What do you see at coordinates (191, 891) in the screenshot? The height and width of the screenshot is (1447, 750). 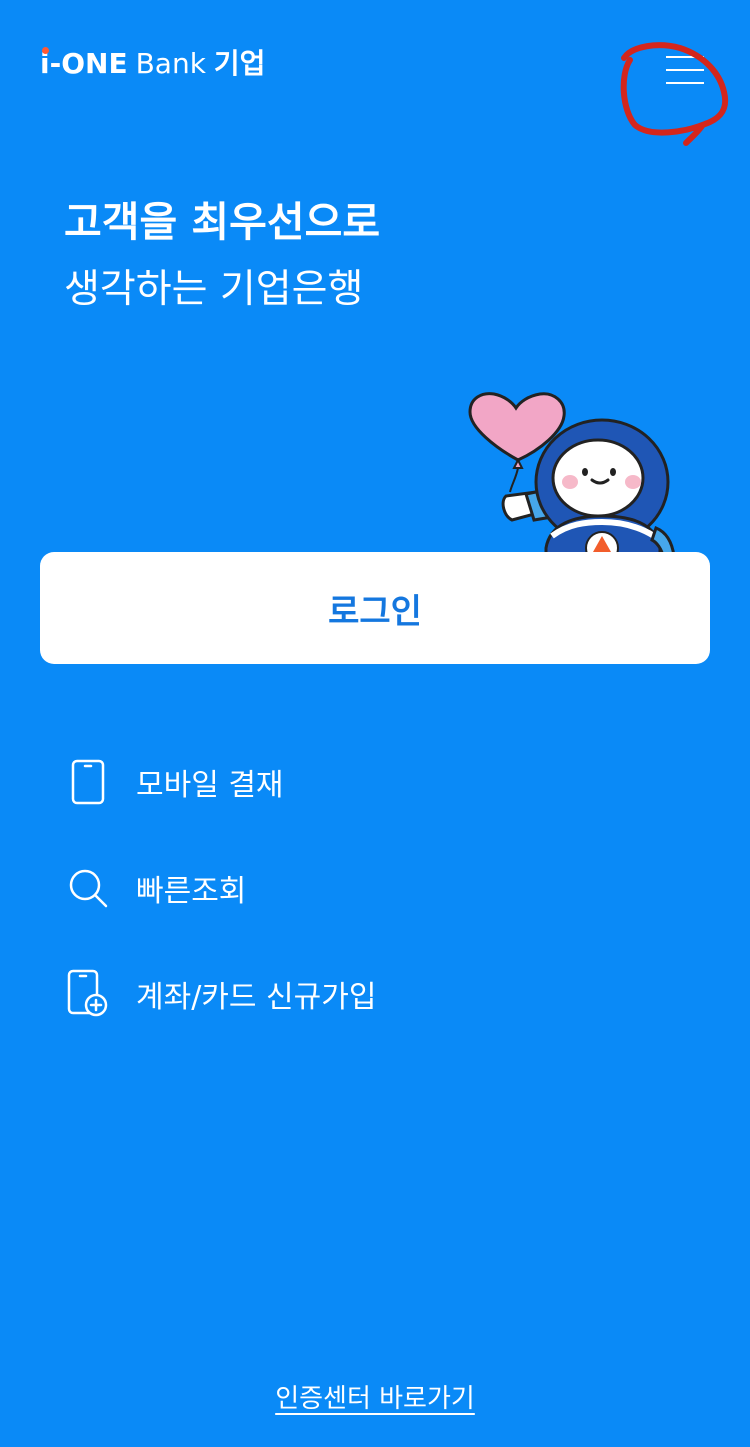 I see `quick-lookup-label: 빠른조회` at bounding box center [191, 891].